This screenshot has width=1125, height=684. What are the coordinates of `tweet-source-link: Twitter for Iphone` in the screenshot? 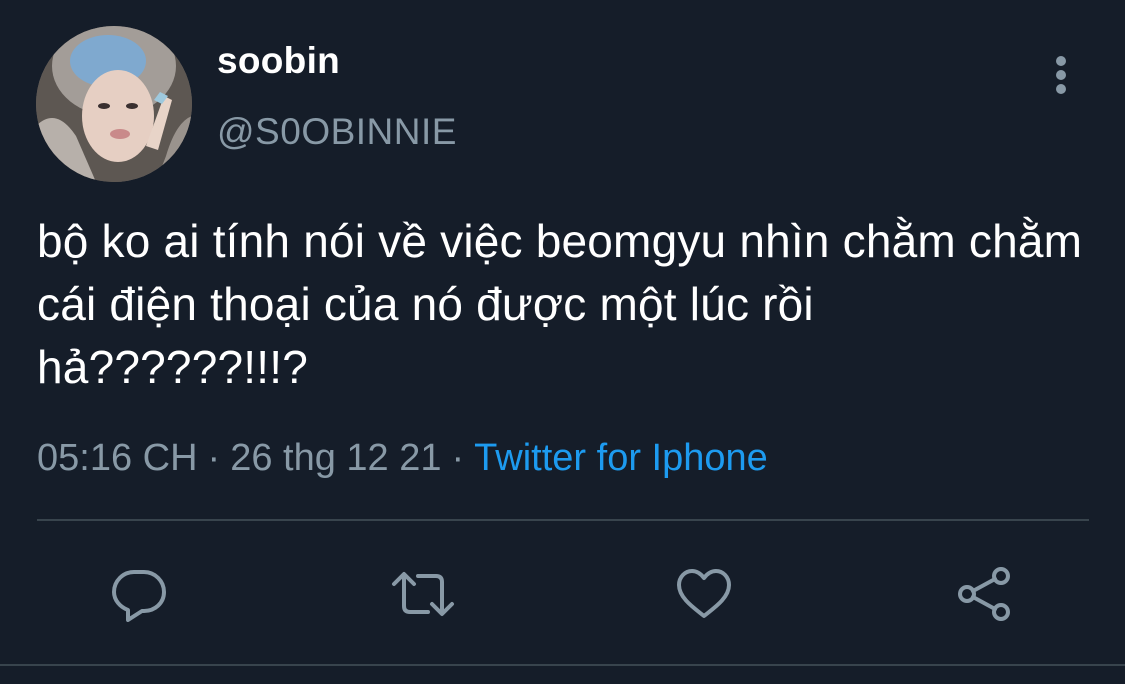 It's located at (621, 458).